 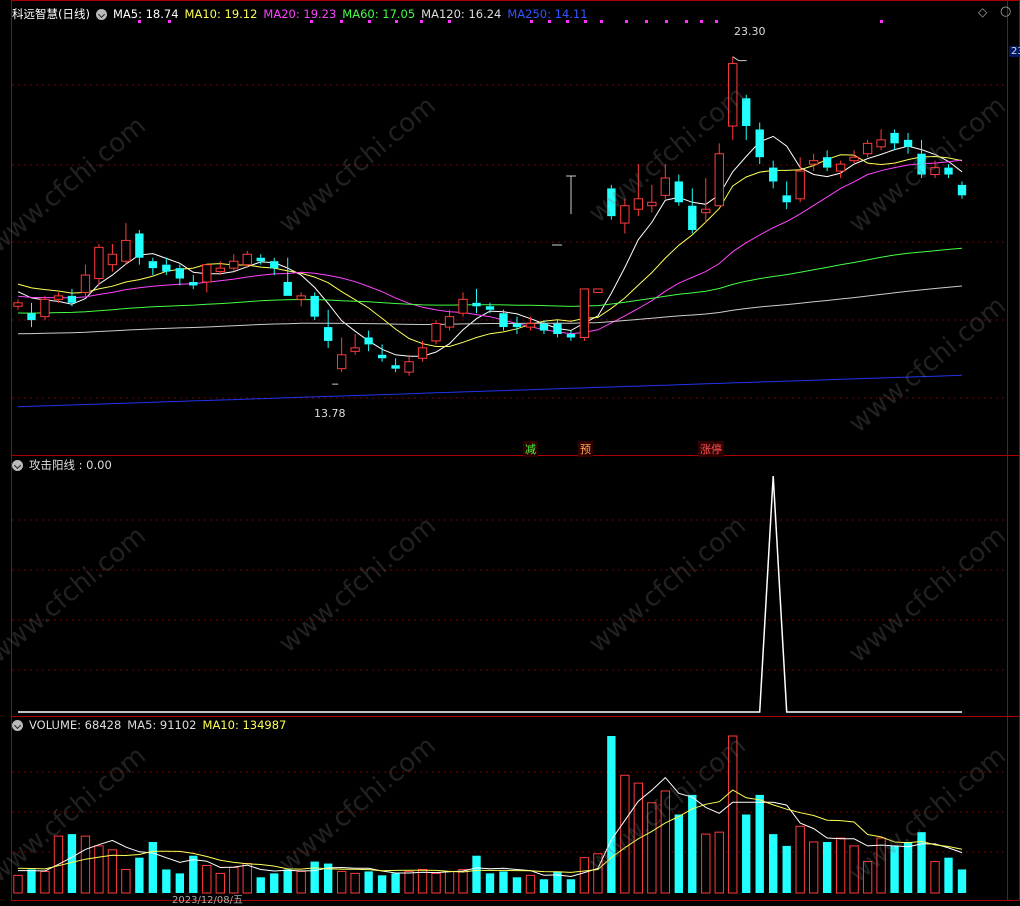 What do you see at coordinates (982, 12) in the screenshot?
I see `diamond-icon: ◇` at bounding box center [982, 12].